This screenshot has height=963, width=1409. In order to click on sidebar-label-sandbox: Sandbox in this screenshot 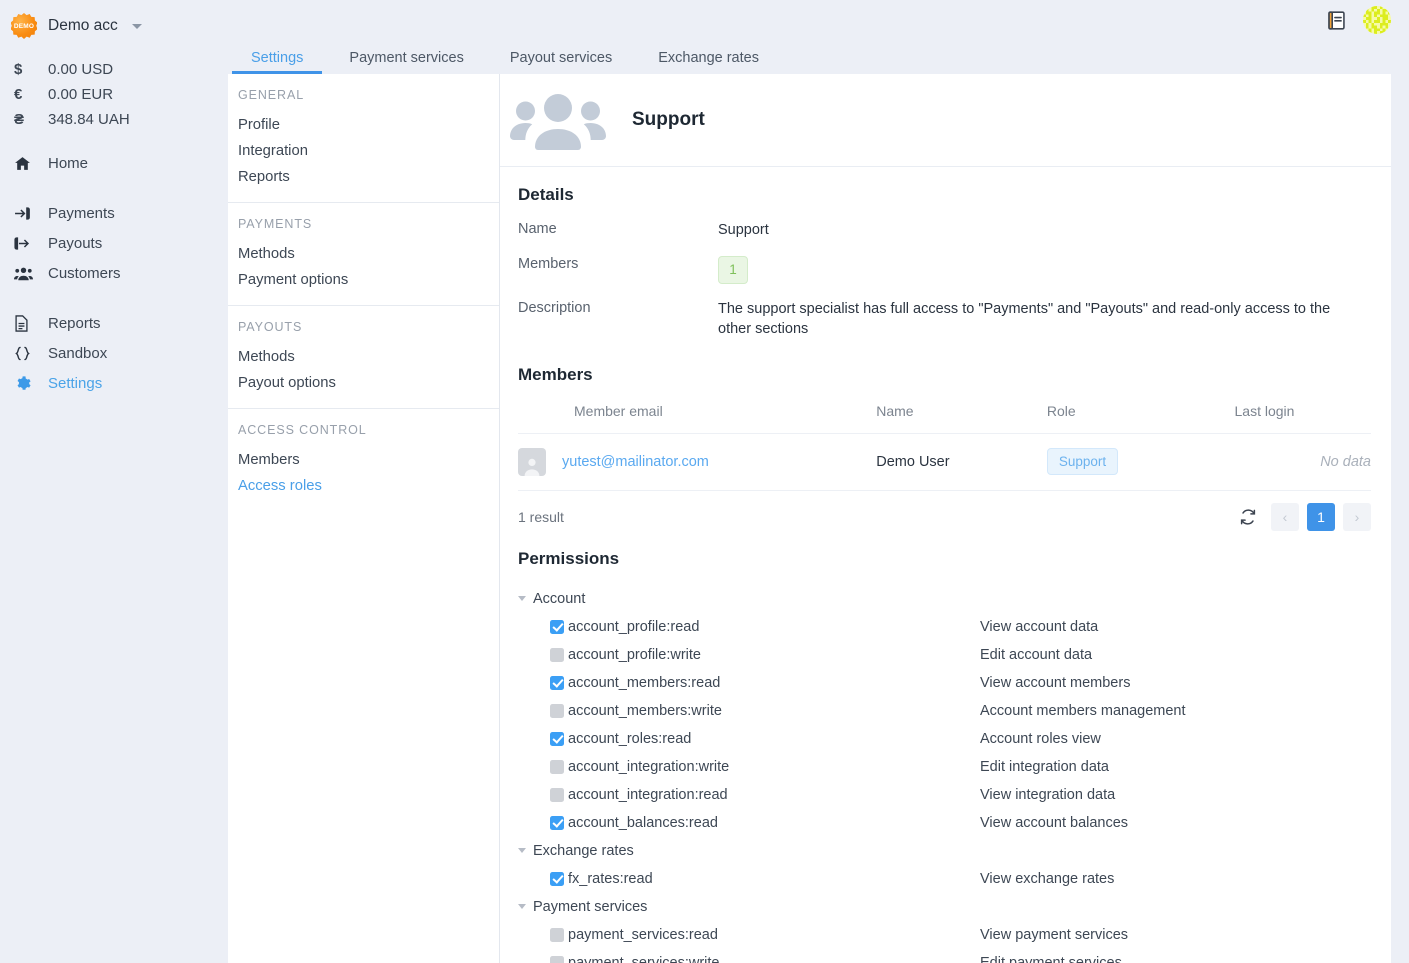, I will do `click(78, 353)`.